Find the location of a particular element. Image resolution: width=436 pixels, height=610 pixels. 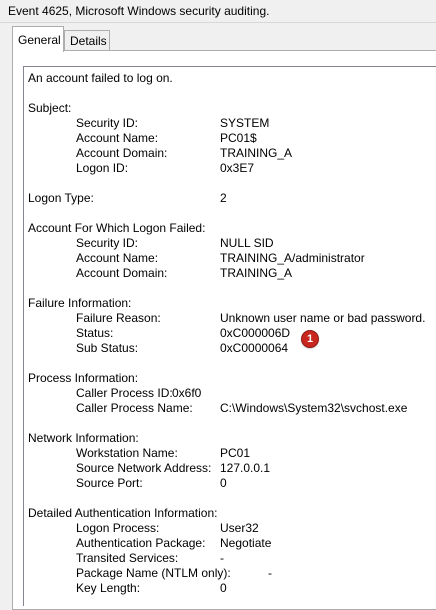

field-label: Sub Status: is located at coordinates (107, 348).